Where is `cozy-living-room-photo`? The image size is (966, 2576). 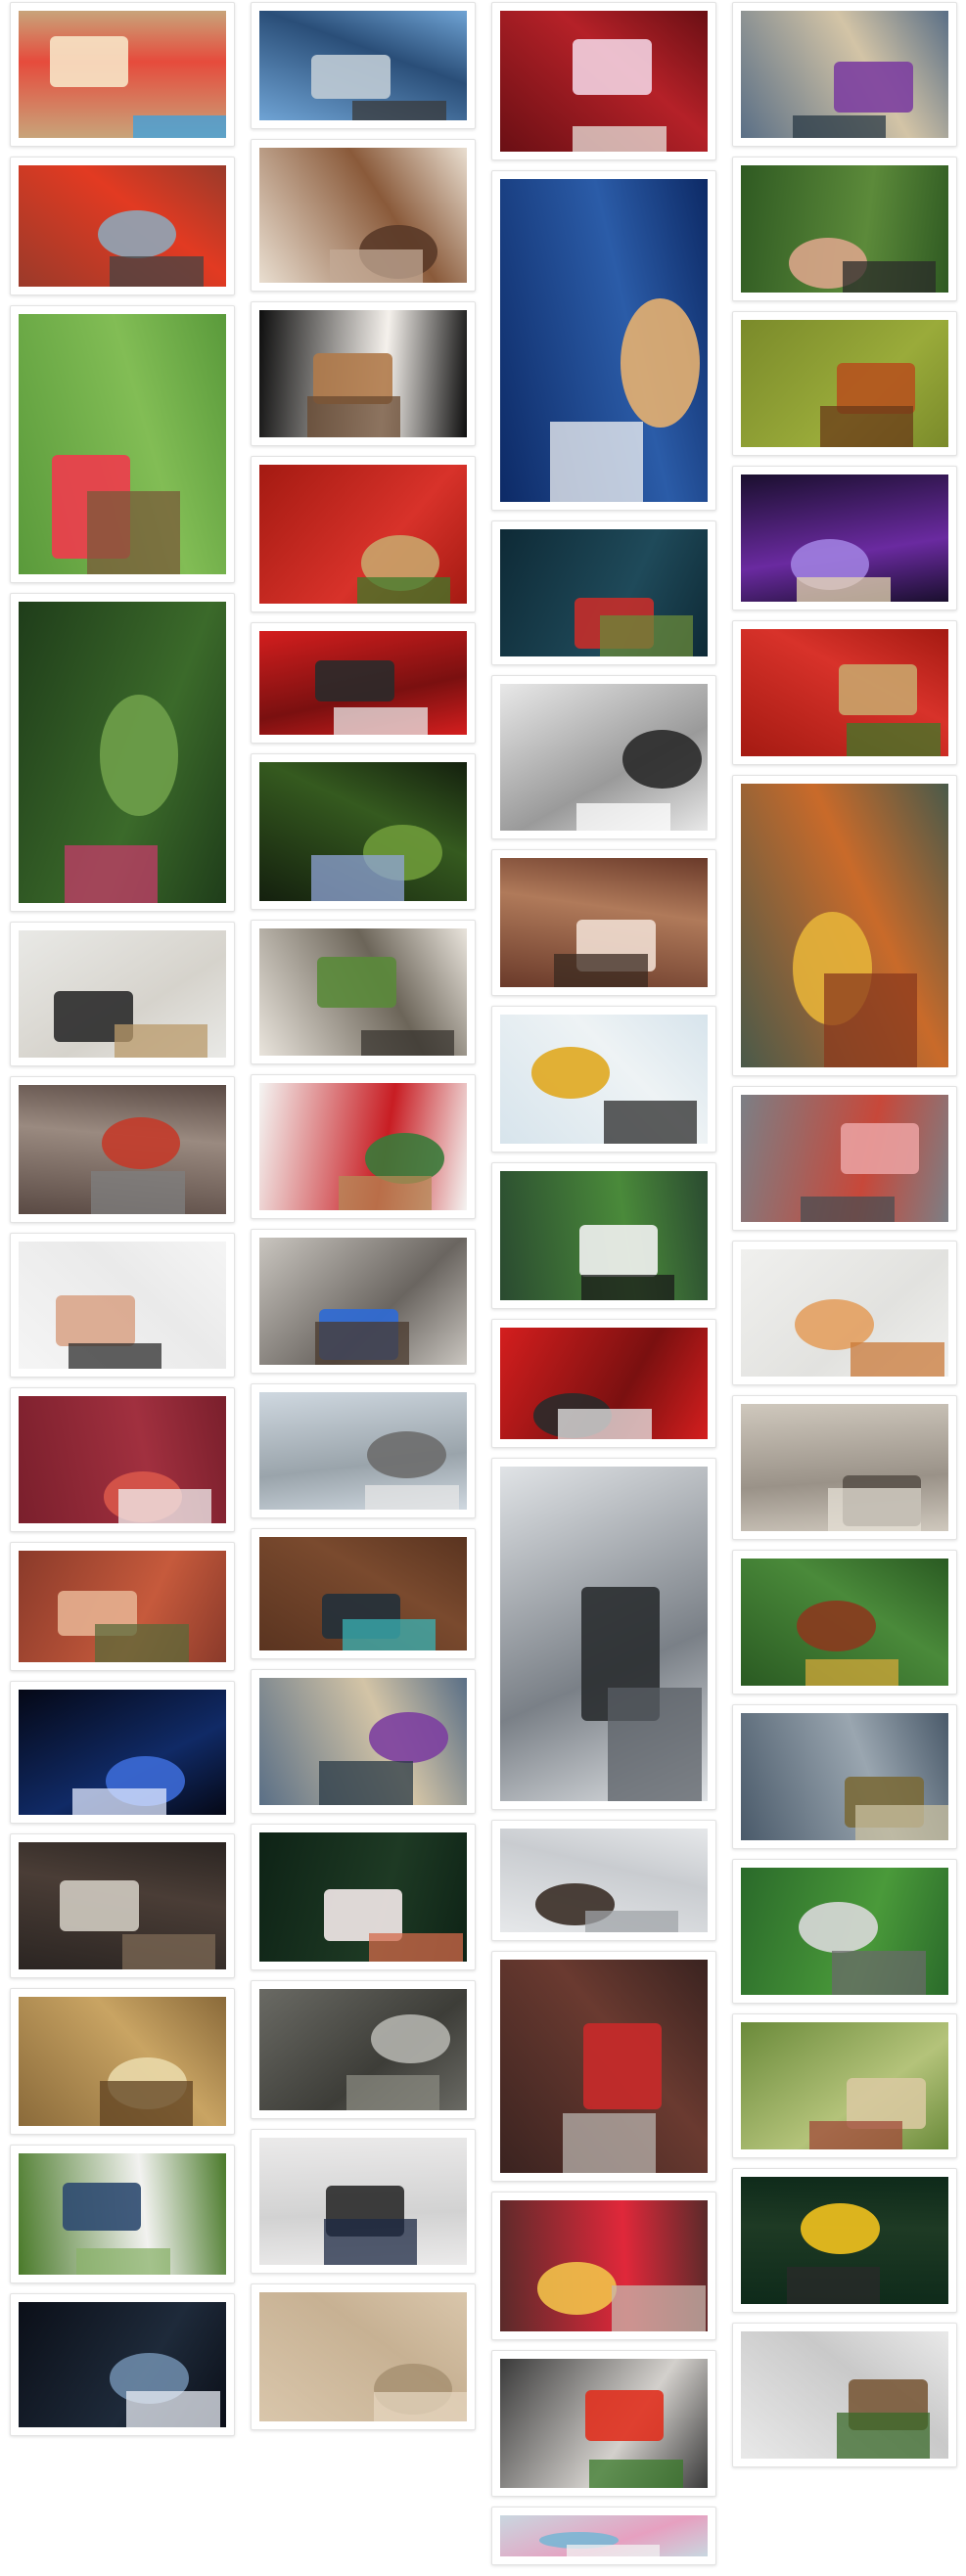 cozy-living-room-photo is located at coordinates (122, 1905).